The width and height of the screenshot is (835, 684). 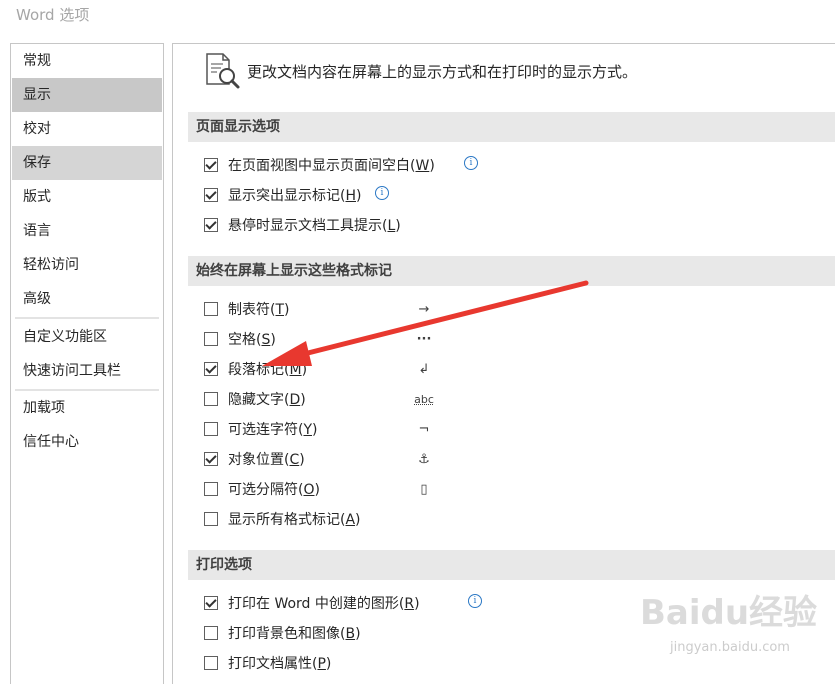 What do you see at coordinates (511, 565) in the screenshot?
I see `section-header-print: 打印选项` at bounding box center [511, 565].